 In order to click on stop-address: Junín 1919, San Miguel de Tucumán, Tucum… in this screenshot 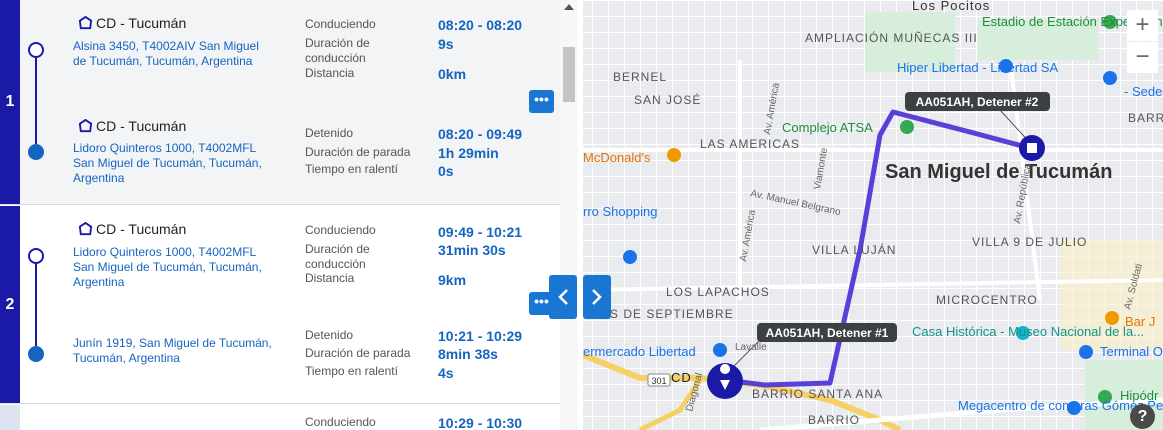, I will do `click(173, 351)`.